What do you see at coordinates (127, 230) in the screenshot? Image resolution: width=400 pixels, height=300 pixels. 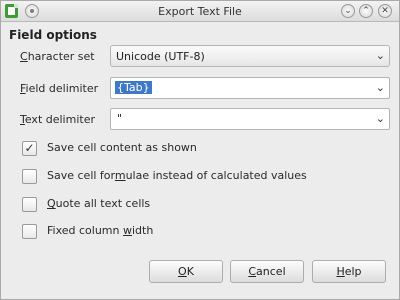 I see `label-accel: w` at bounding box center [127, 230].